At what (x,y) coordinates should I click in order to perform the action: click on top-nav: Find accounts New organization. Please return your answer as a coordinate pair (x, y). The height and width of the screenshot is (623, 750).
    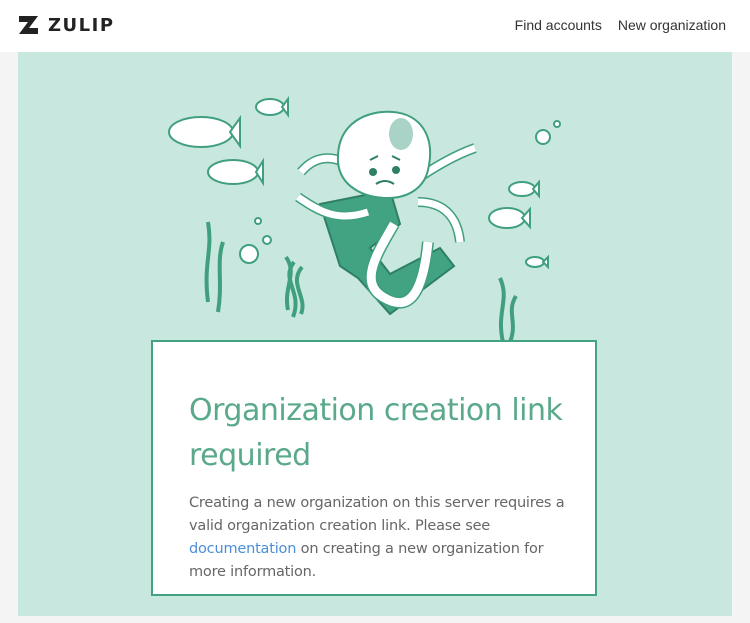
    Looking at the image, I should click on (620, 25).